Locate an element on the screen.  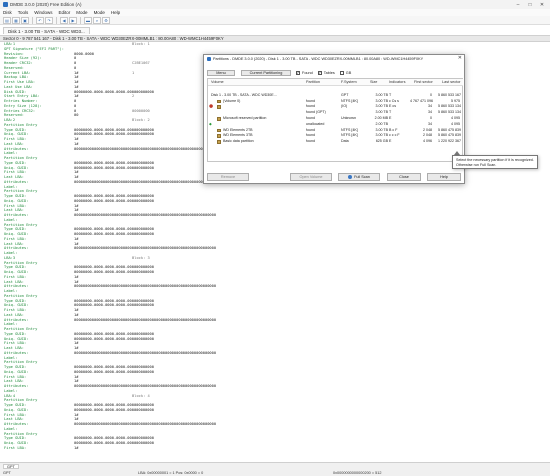
partition-indicators: B c F is located at coordinates (393, 129).